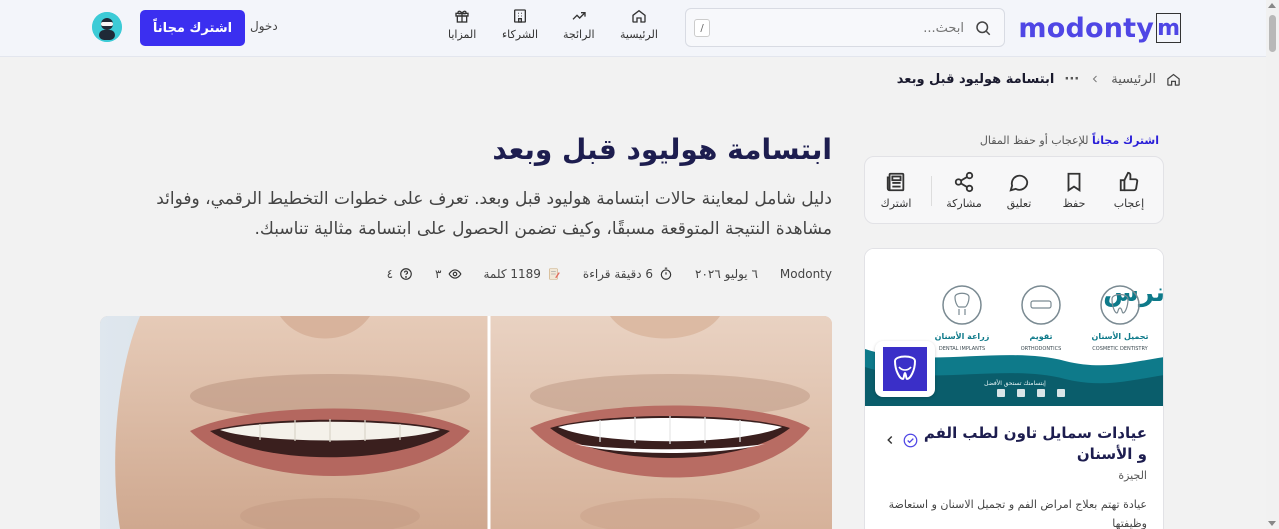 The image size is (1279, 529). What do you see at coordinates (390, 274) in the screenshot?
I see `question-count: ٤` at bounding box center [390, 274].